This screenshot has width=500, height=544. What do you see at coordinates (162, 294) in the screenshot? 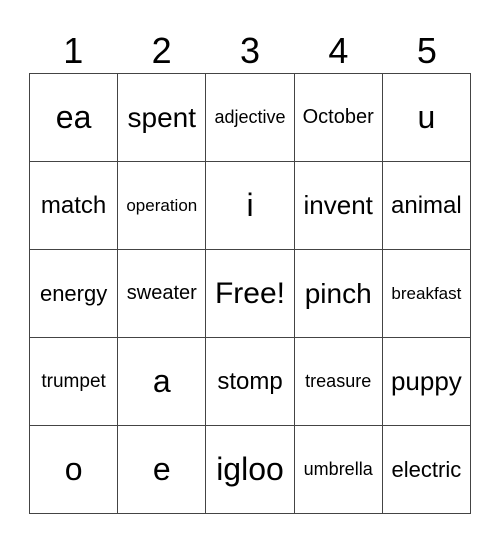
I see `bingo-cell: sweater` at bounding box center [162, 294].